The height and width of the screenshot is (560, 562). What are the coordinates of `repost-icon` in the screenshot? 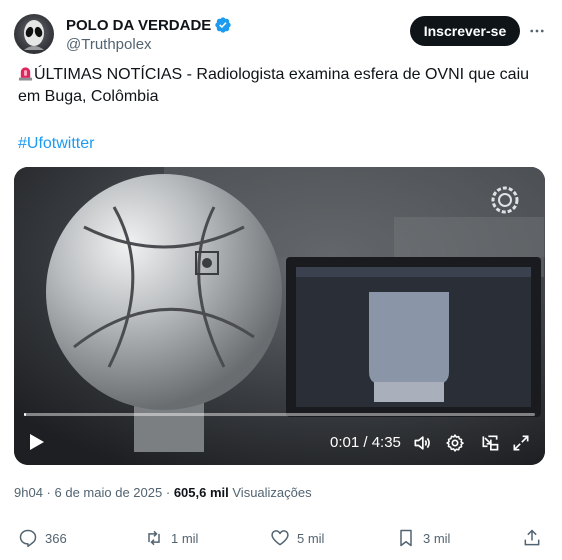 It's located at (154, 538).